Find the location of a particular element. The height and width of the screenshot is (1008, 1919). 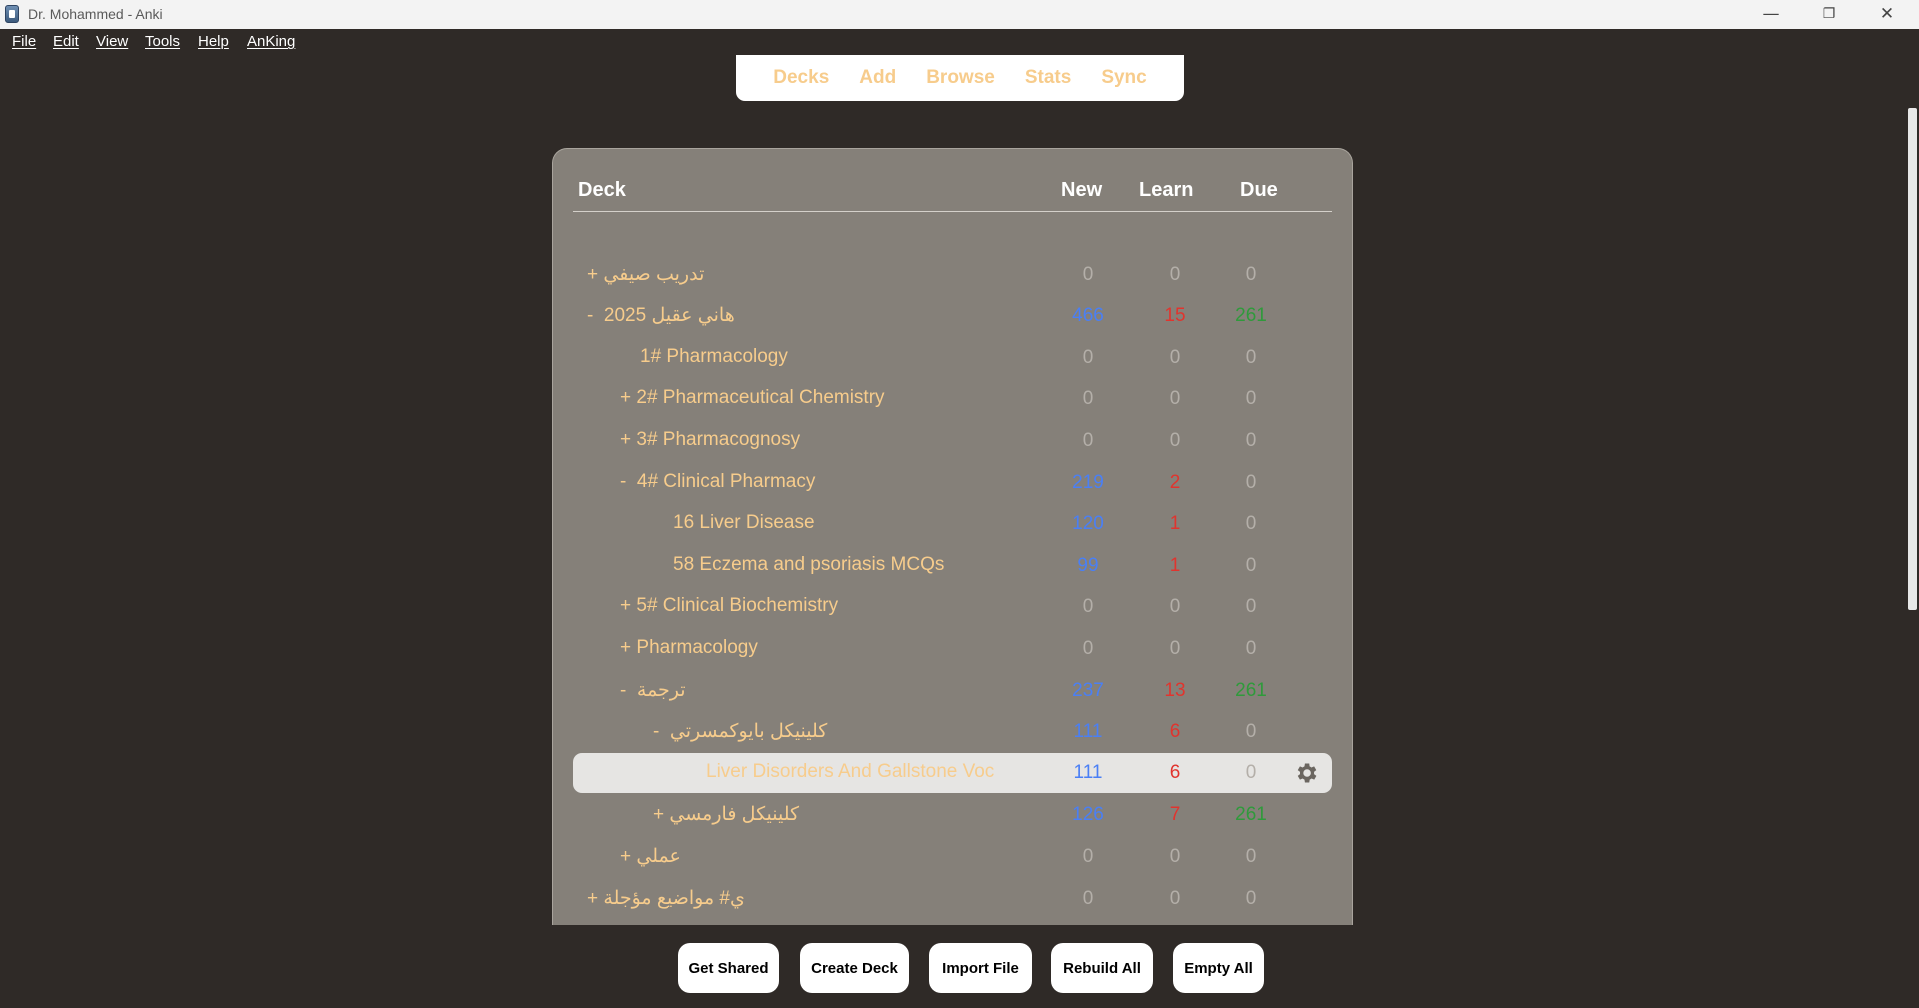

create-deck-button: Create Deck is located at coordinates (854, 968).